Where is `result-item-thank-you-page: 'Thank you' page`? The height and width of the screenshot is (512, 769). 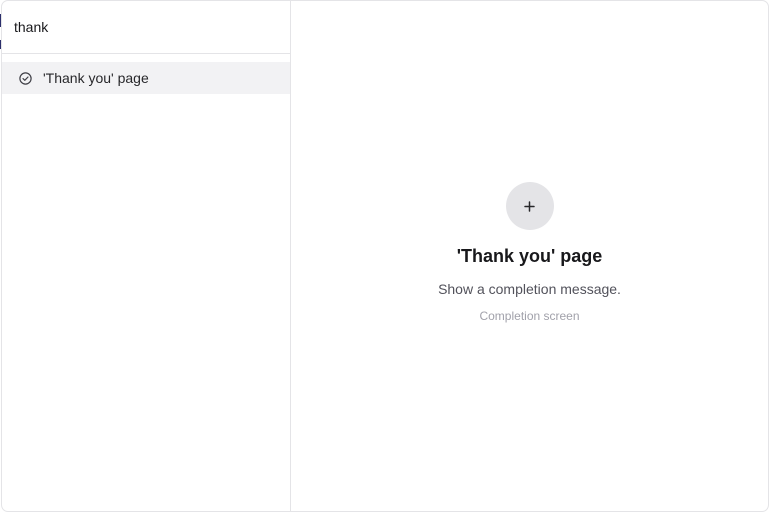 result-item-thank-you-page: 'Thank you' page is located at coordinates (146, 78).